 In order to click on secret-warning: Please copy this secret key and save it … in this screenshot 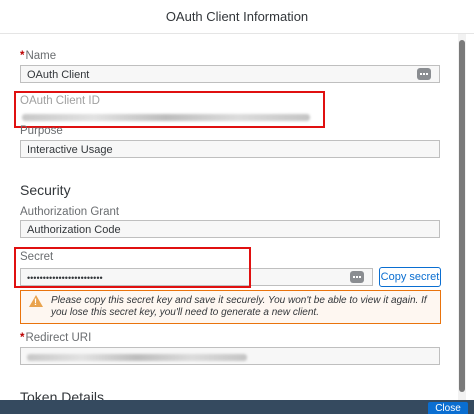, I will do `click(230, 307)`.